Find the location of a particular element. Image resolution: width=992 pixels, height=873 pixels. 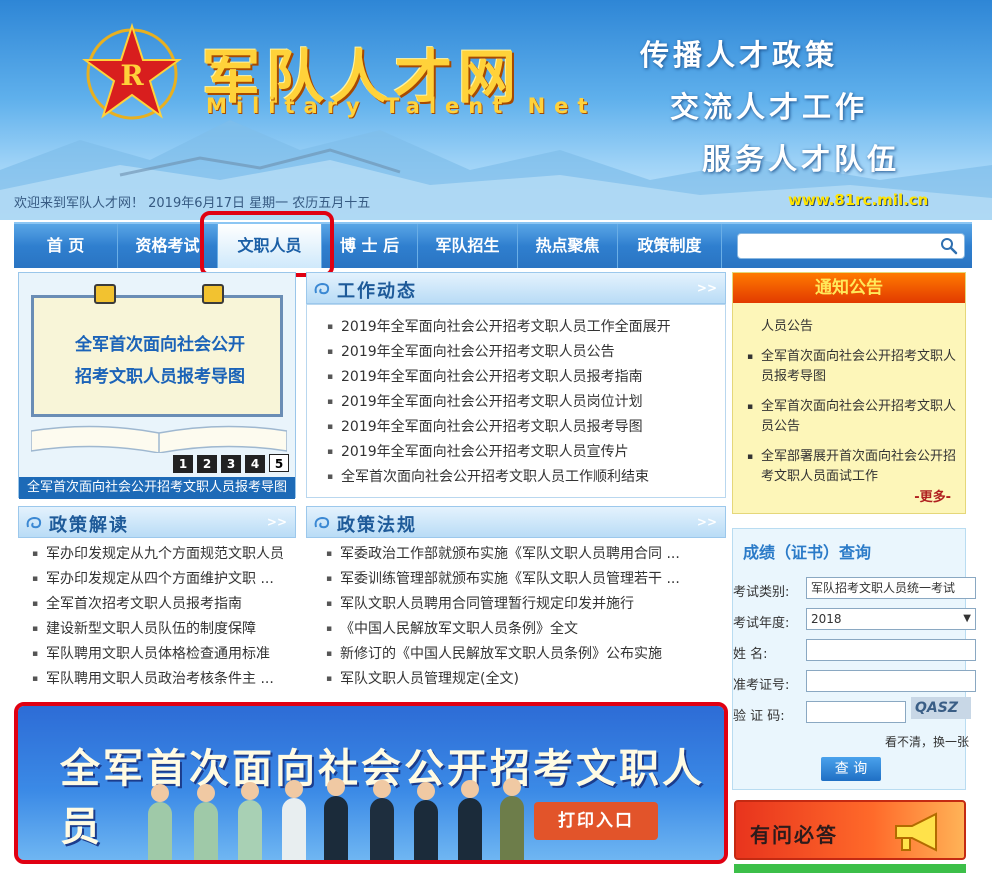

exam-type-select: 军队招考文职人员统一考试 is located at coordinates (891, 588).